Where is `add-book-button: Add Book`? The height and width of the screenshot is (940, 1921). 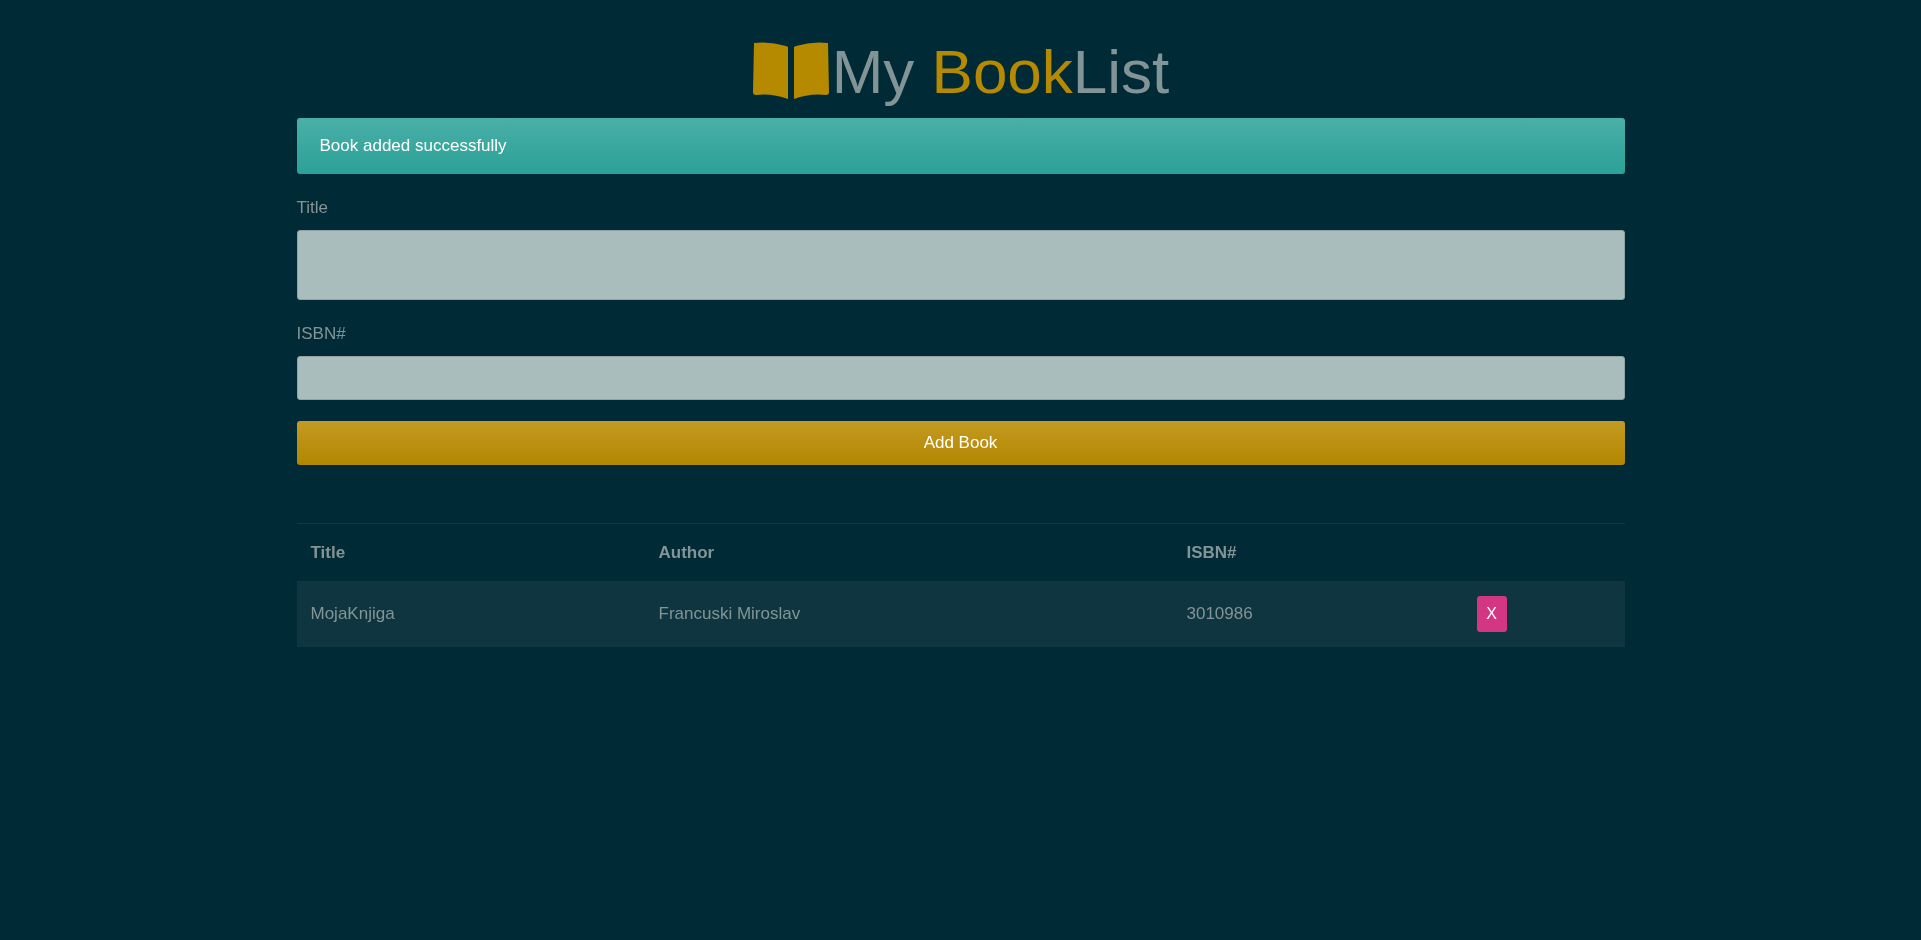
add-book-button: Add Book is located at coordinates (960, 443).